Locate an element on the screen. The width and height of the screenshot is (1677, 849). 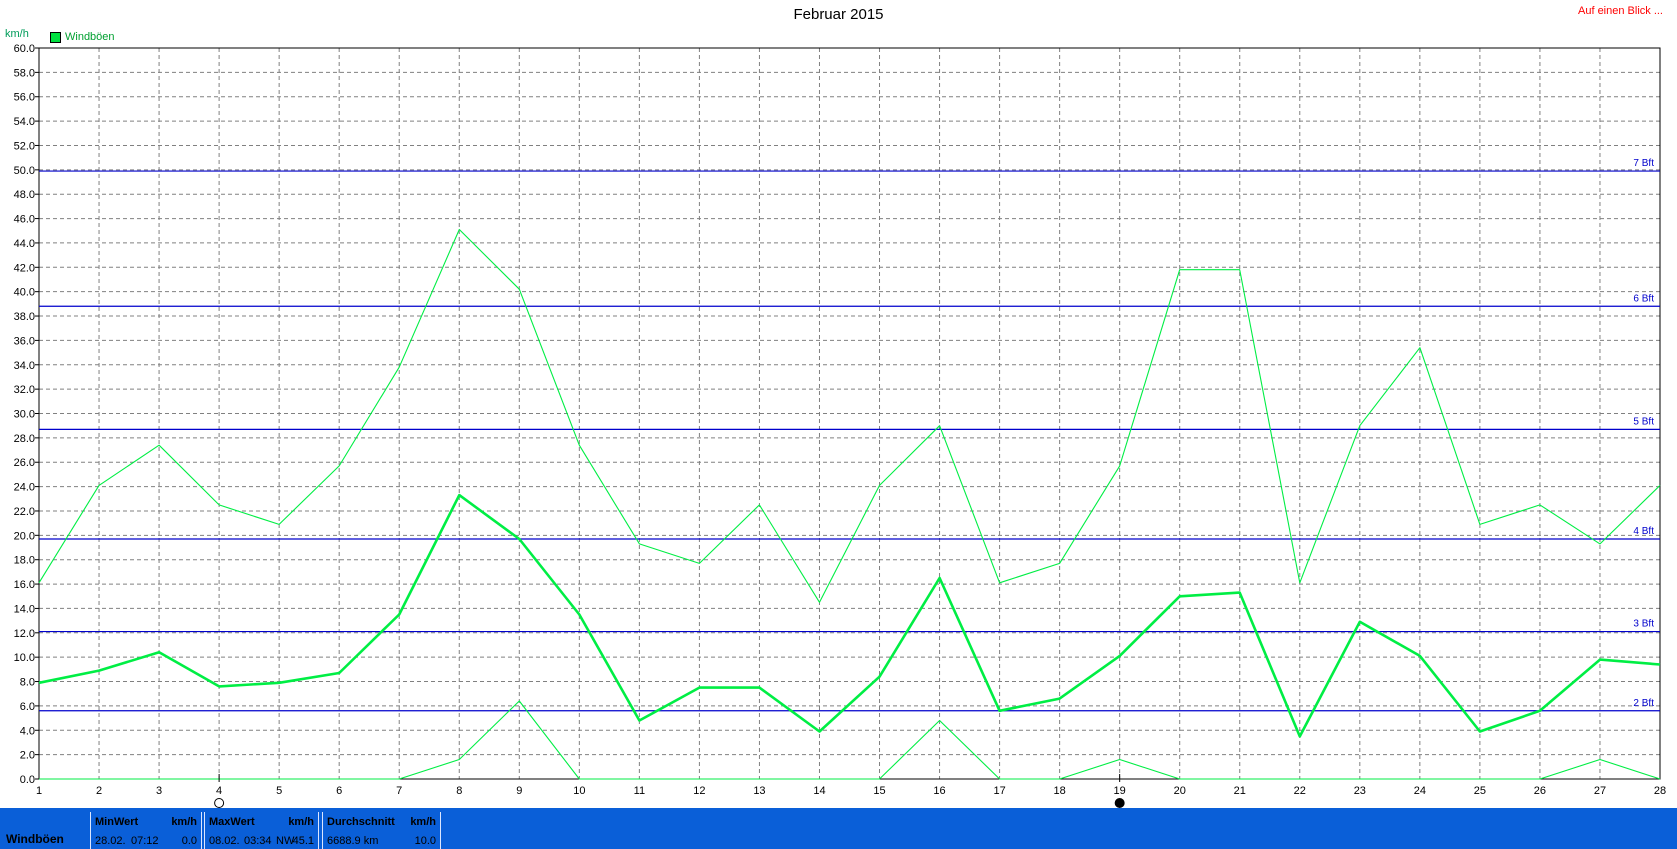
y-tick-label: 44.0 is located at coordinates (24, 244).